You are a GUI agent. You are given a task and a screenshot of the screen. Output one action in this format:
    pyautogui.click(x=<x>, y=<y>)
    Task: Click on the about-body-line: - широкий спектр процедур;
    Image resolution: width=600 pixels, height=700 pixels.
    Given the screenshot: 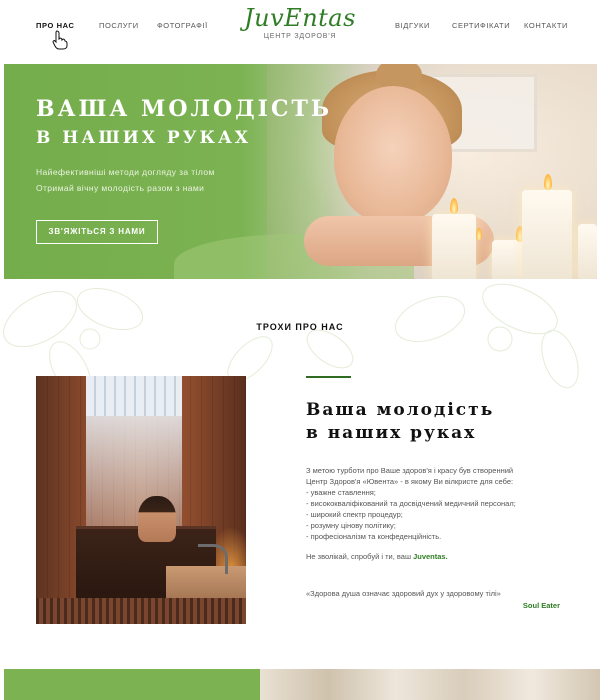 What is the action you would take?
    pyautogui.click(x=354, y=514)
    